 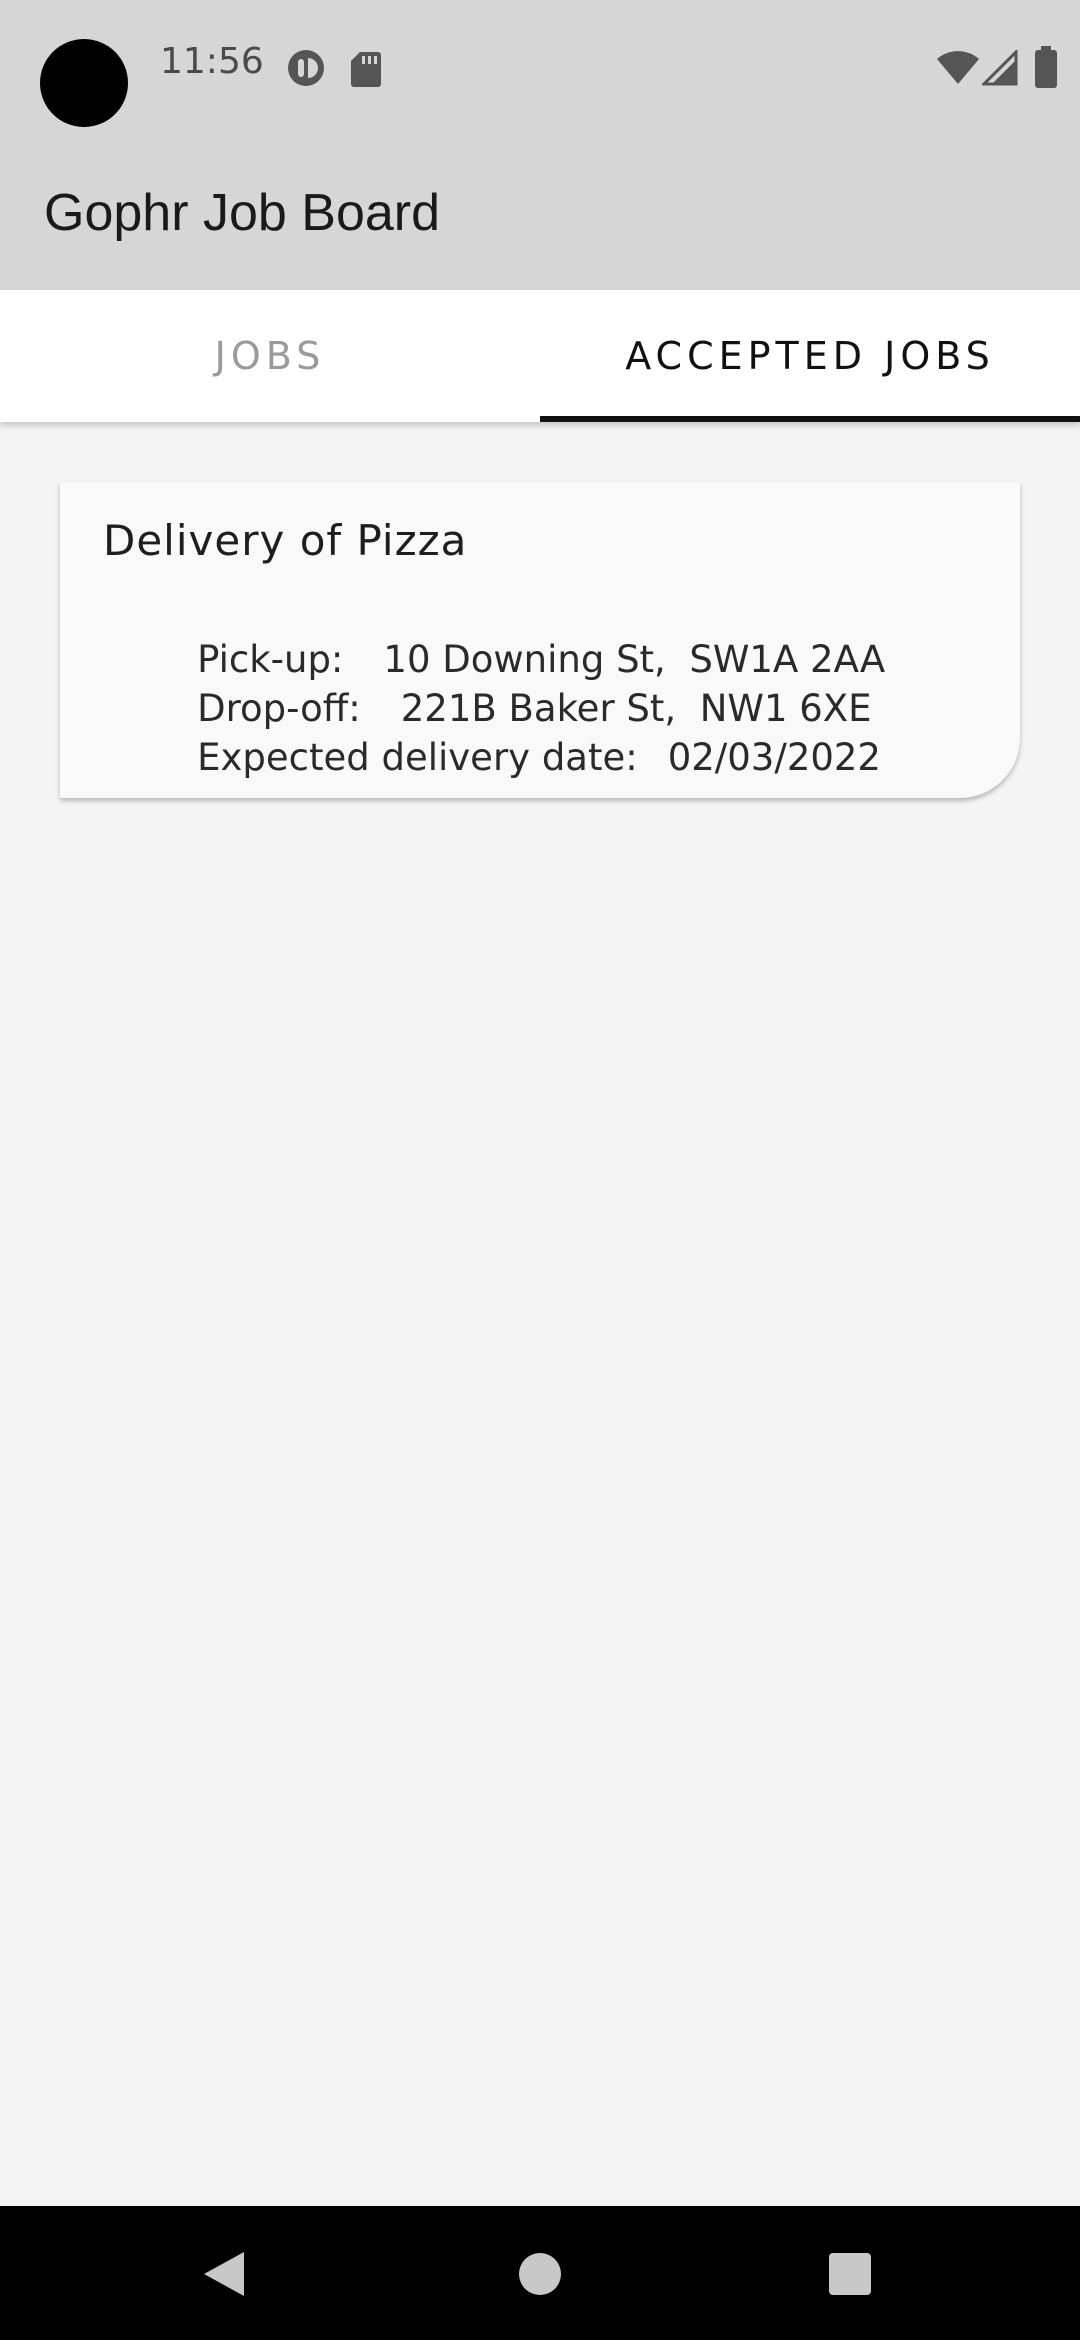 What do you see at coordinates (224, 2274) in the screenshot?
I see `back-icon` at bounding box center [224, 2274].